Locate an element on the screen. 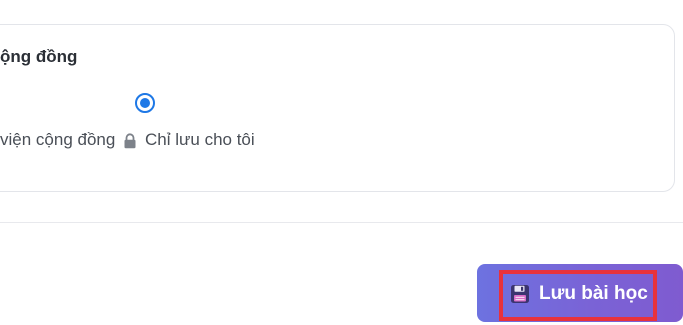 The width and height of the screenshot is (683, 325). floppy-disk-icon is located at coordinates (520, 294).